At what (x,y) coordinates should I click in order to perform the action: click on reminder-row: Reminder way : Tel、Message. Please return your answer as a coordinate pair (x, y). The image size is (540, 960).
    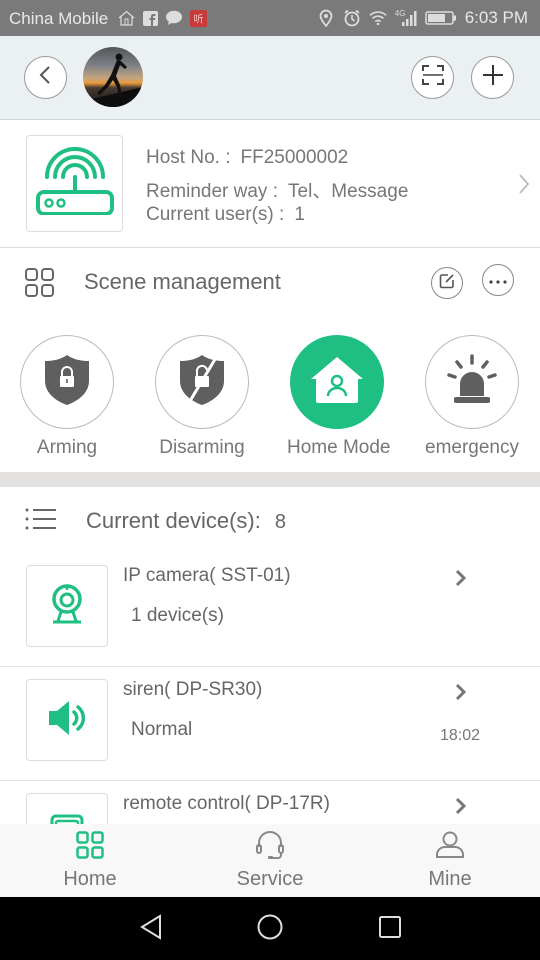
    Looking at the image, I should click on (277, 189).